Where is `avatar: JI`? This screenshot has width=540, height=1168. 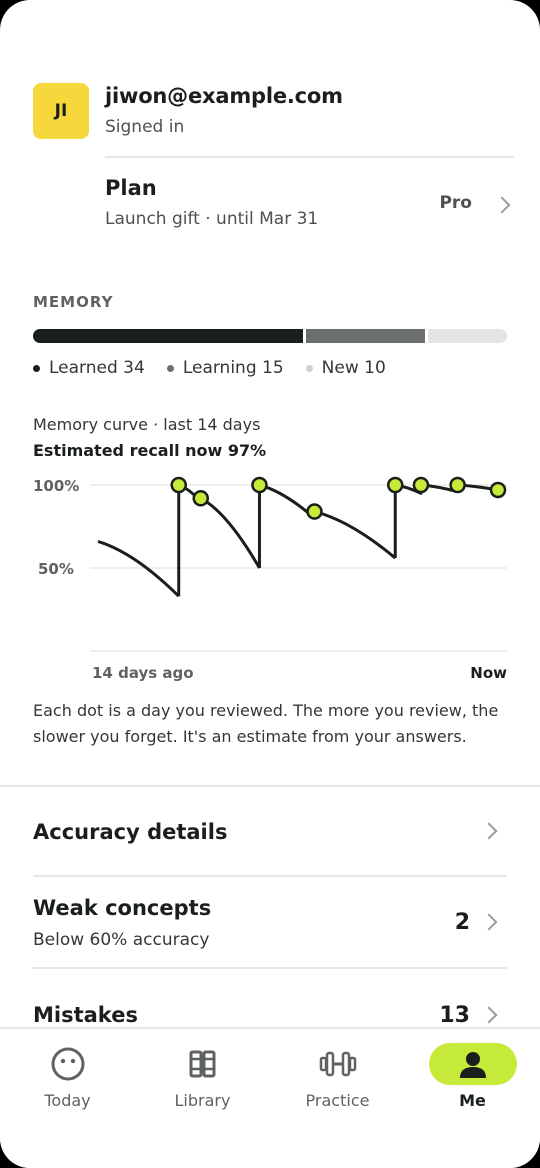 avatar: JI is located at coordinates (61, 111).